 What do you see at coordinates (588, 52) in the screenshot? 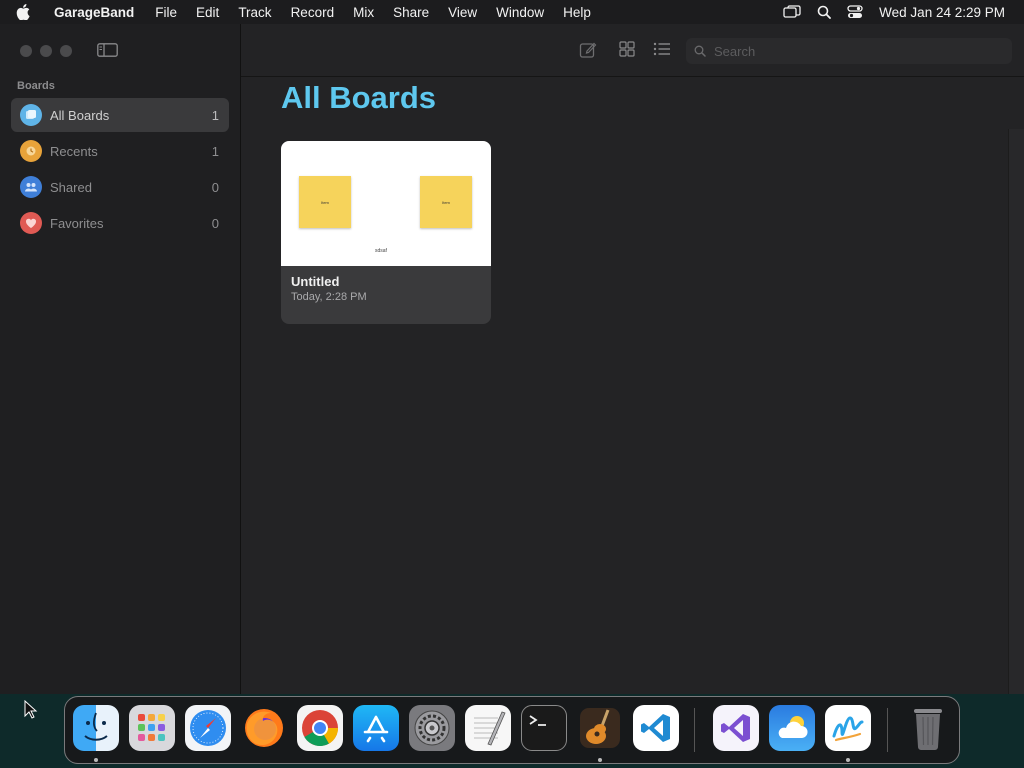
I see `new-board-icon` at bounding box center [588, 52].